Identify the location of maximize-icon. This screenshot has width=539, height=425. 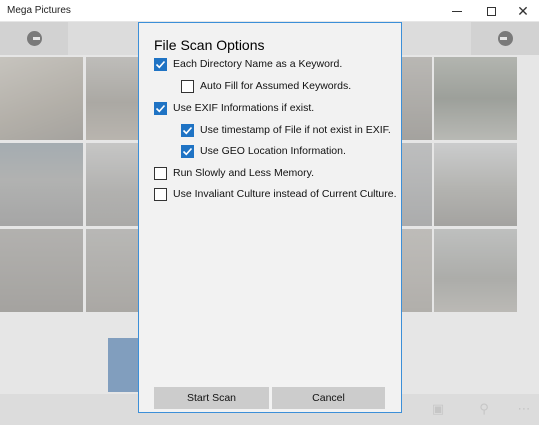
(491, 11).